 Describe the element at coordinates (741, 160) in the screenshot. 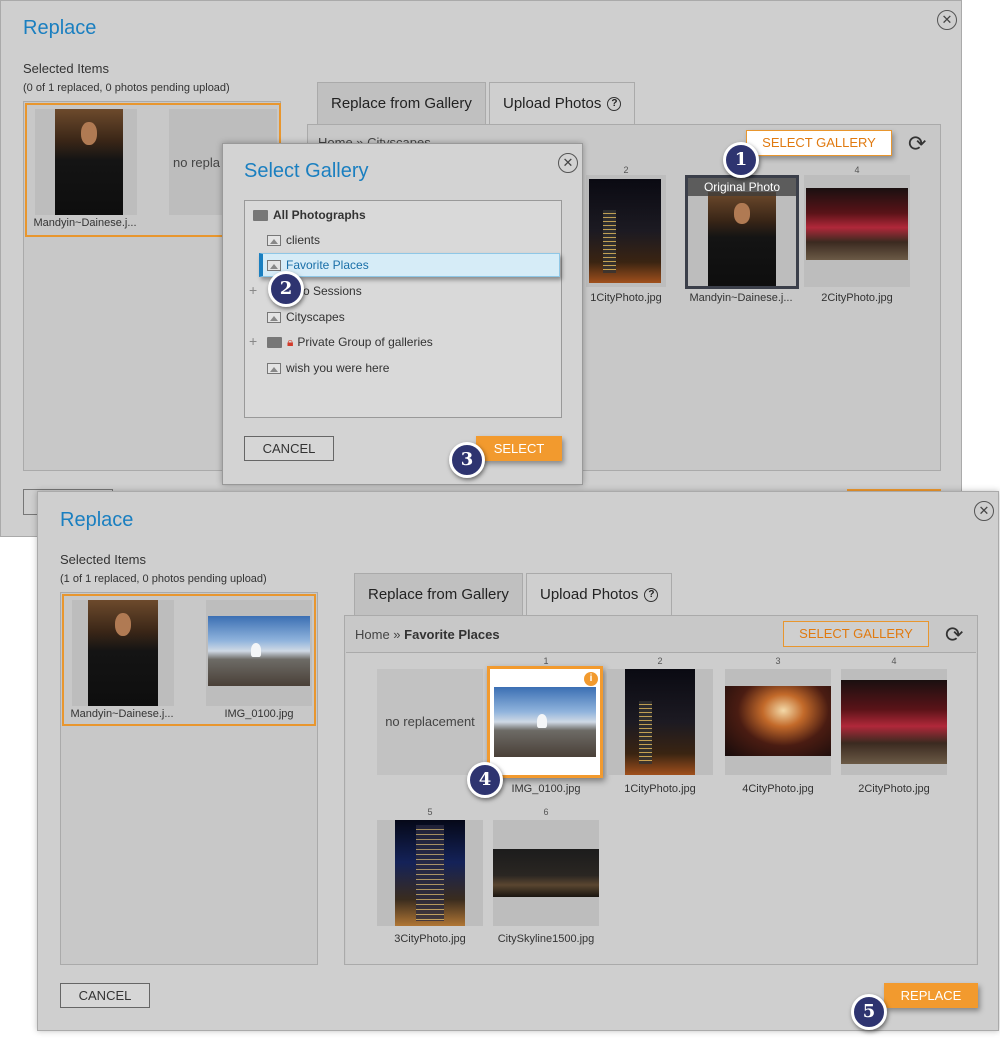

I see `step-1-badge: 1` at that location.